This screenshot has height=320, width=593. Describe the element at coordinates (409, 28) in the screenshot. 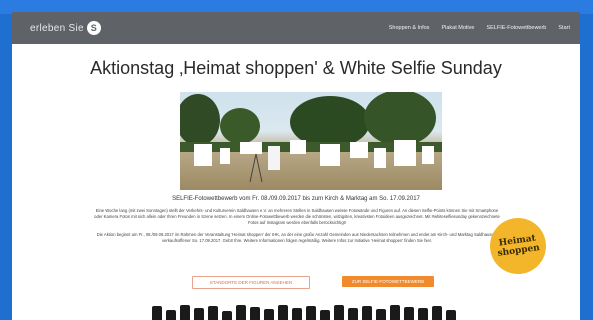

I see `nav-item-shoppen: Shoppen & Infos` at that location.